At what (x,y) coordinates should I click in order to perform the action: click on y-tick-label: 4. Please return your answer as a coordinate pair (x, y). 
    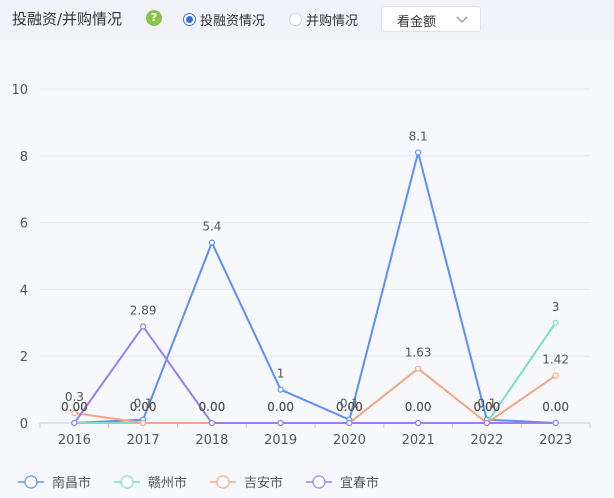
    Looking at the image, I should click on (24, 290).